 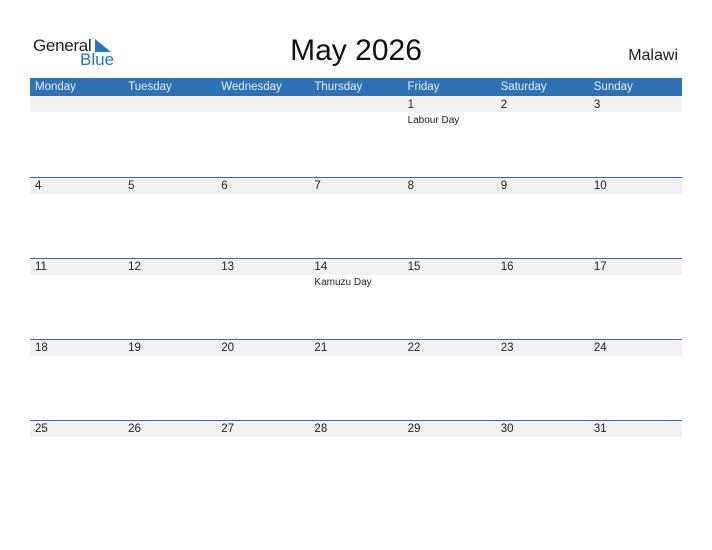 I want to click on day-cell: 4, so click(x=76, y=217).